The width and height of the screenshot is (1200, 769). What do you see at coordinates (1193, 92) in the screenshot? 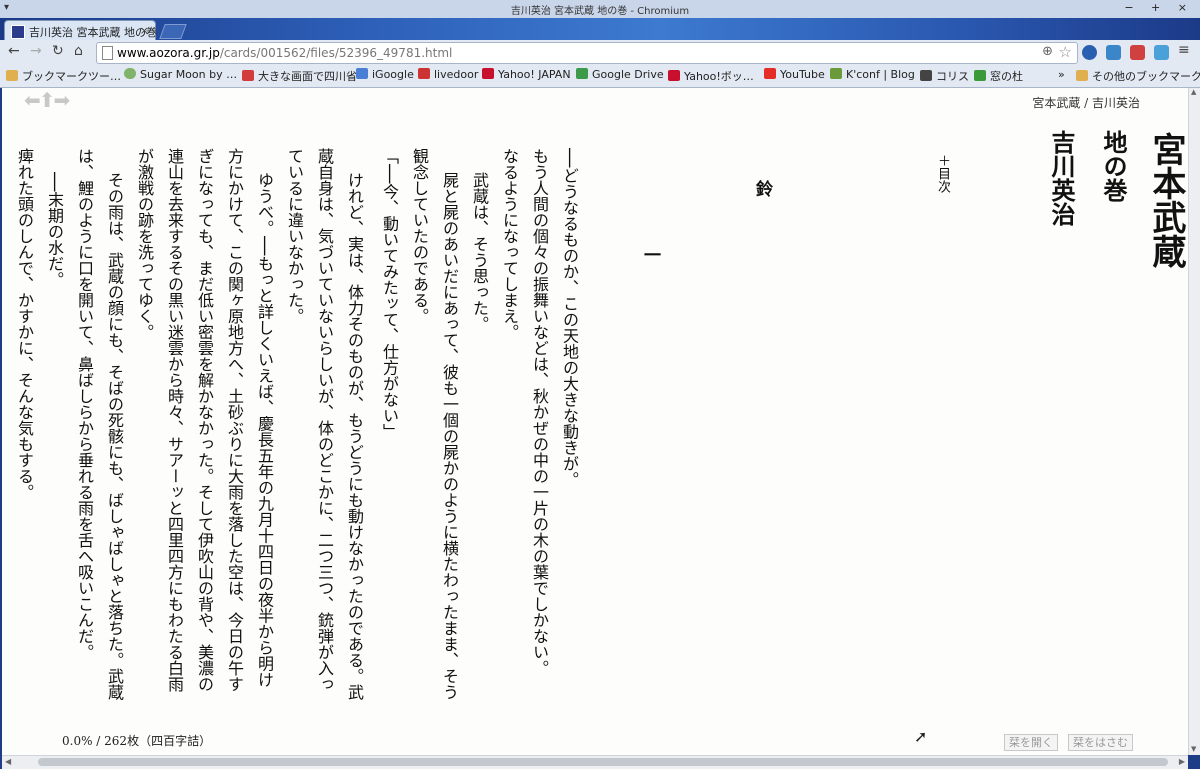
I see `scroll-up-icon: ▲` at bounding box center [1193, 92].